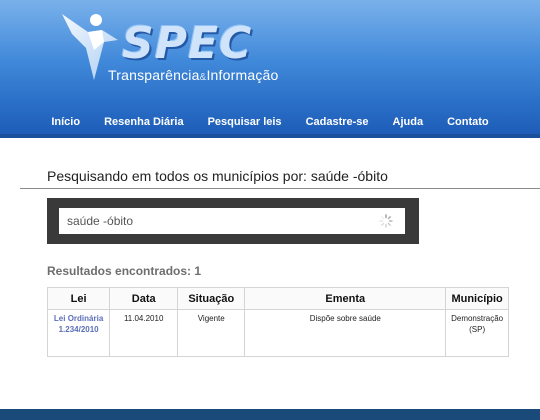 Image resolution: width=540 pixels, height=420 pixels. Describe the element at coordinates (177, 176) in the screenshot. I see `search-heading-label: Pesquisando em todos os municípios por:` at that location.